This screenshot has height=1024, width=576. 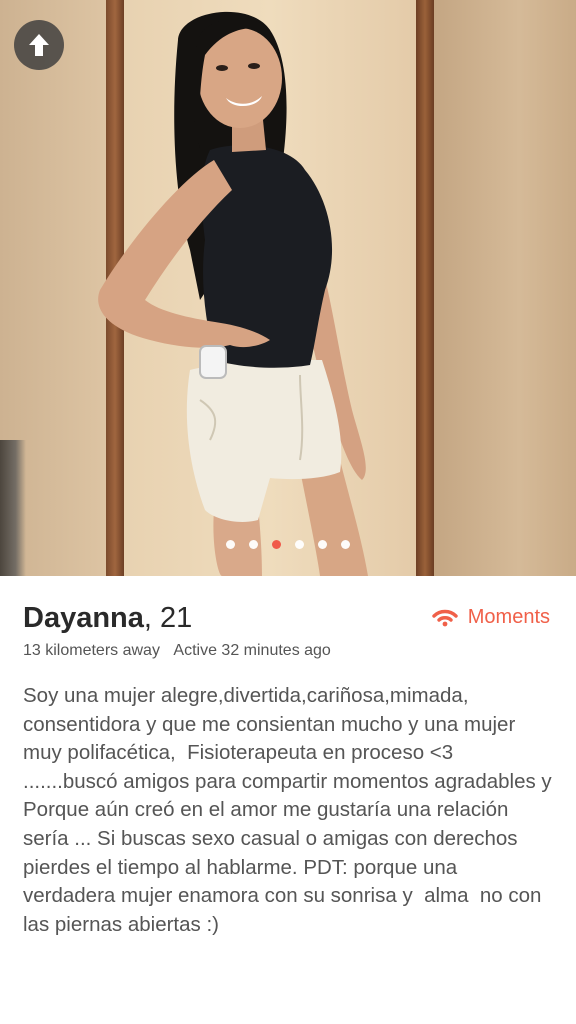 I want to click on moments-label: Moments, so click(x=508, y=617).